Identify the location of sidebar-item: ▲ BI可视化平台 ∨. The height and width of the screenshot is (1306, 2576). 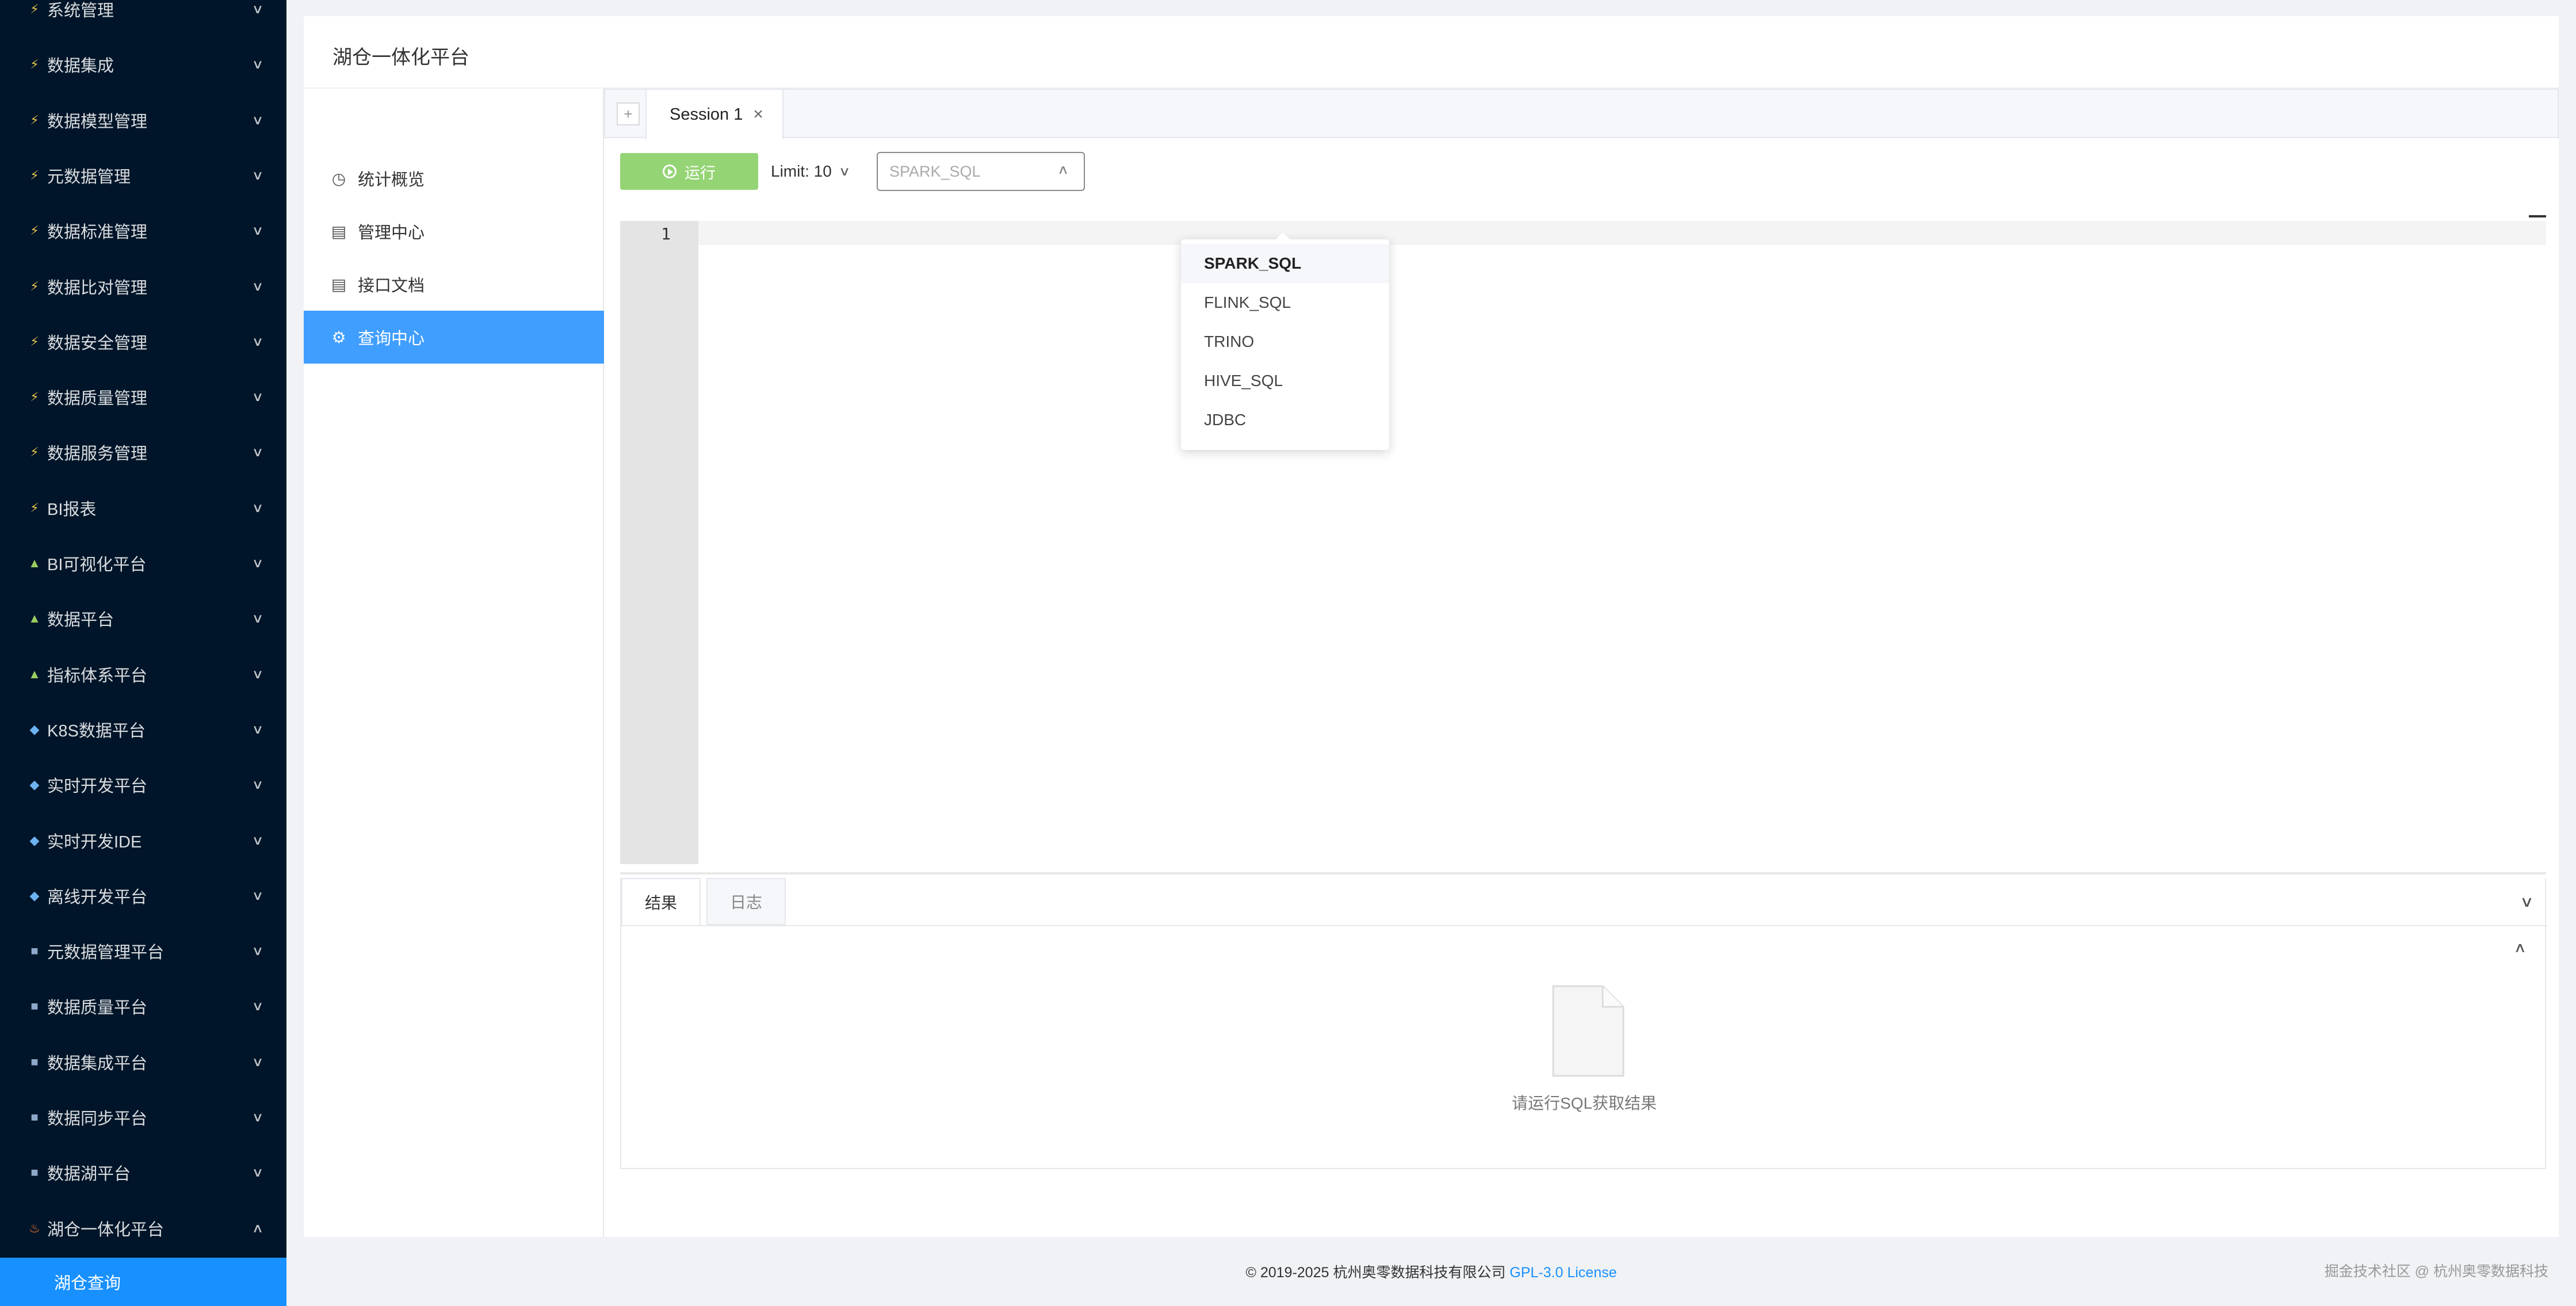
(143, 563).